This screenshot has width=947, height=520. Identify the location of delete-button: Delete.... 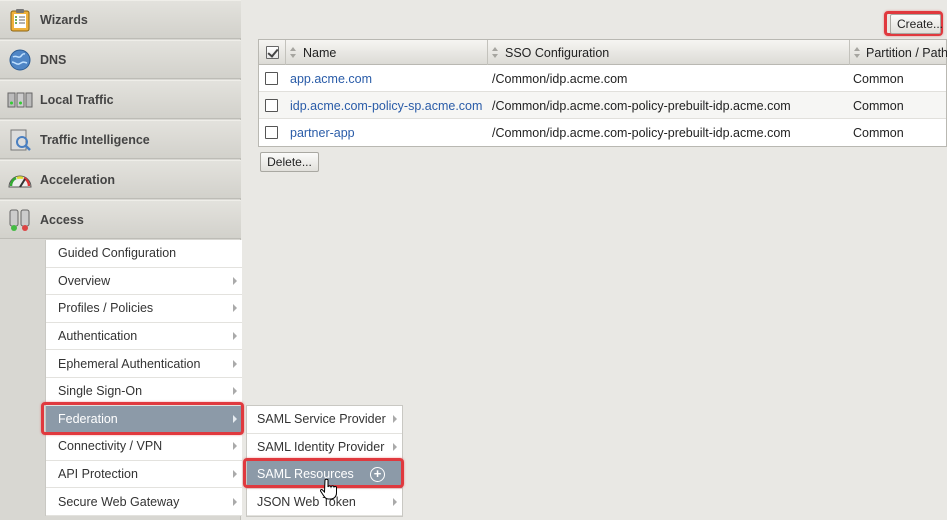
(289, 162).